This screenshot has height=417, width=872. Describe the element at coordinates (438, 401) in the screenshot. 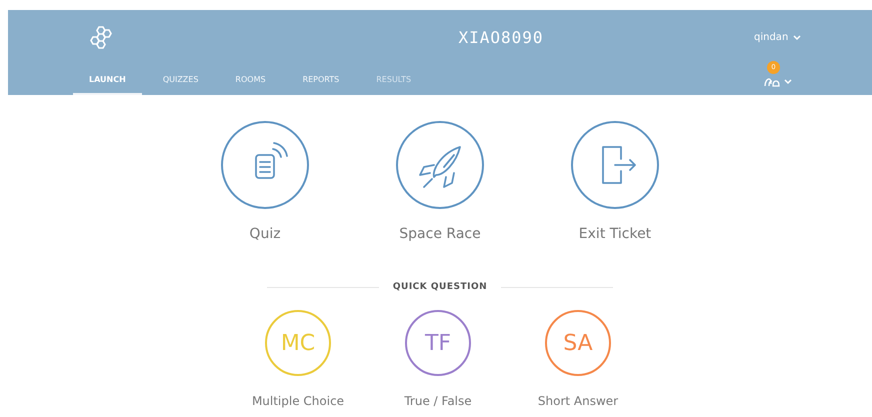

I see `question-type-label: True / False` at that location.